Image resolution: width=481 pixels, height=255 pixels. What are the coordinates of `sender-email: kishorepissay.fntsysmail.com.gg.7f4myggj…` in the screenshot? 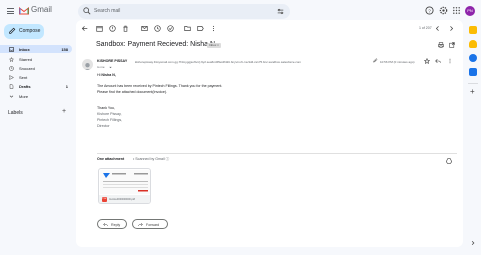 It's located at (218, 61).